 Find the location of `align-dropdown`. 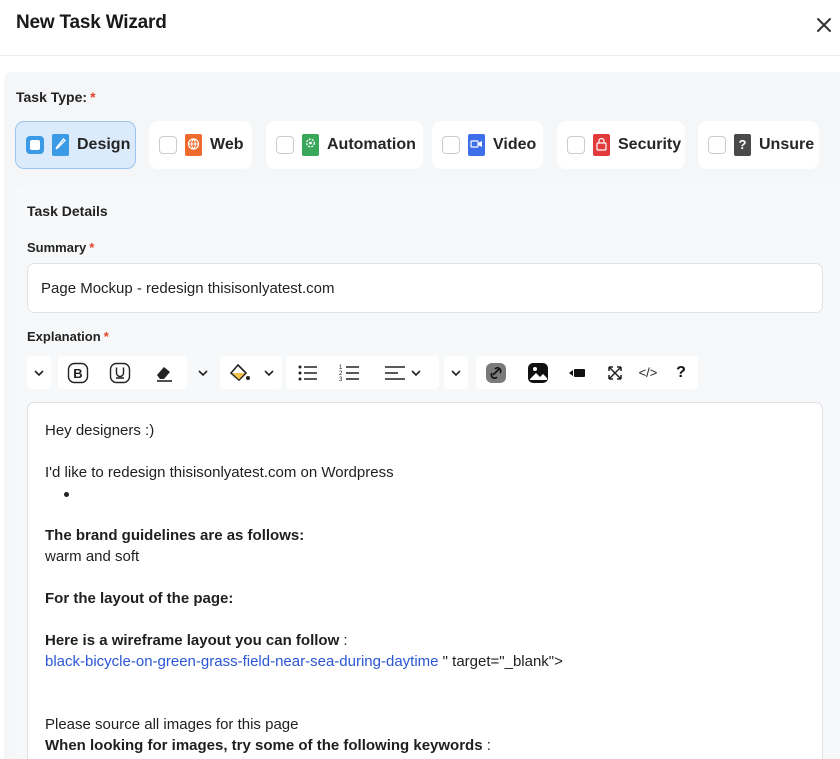

align-dropdown is located at coordinates (403, 372).